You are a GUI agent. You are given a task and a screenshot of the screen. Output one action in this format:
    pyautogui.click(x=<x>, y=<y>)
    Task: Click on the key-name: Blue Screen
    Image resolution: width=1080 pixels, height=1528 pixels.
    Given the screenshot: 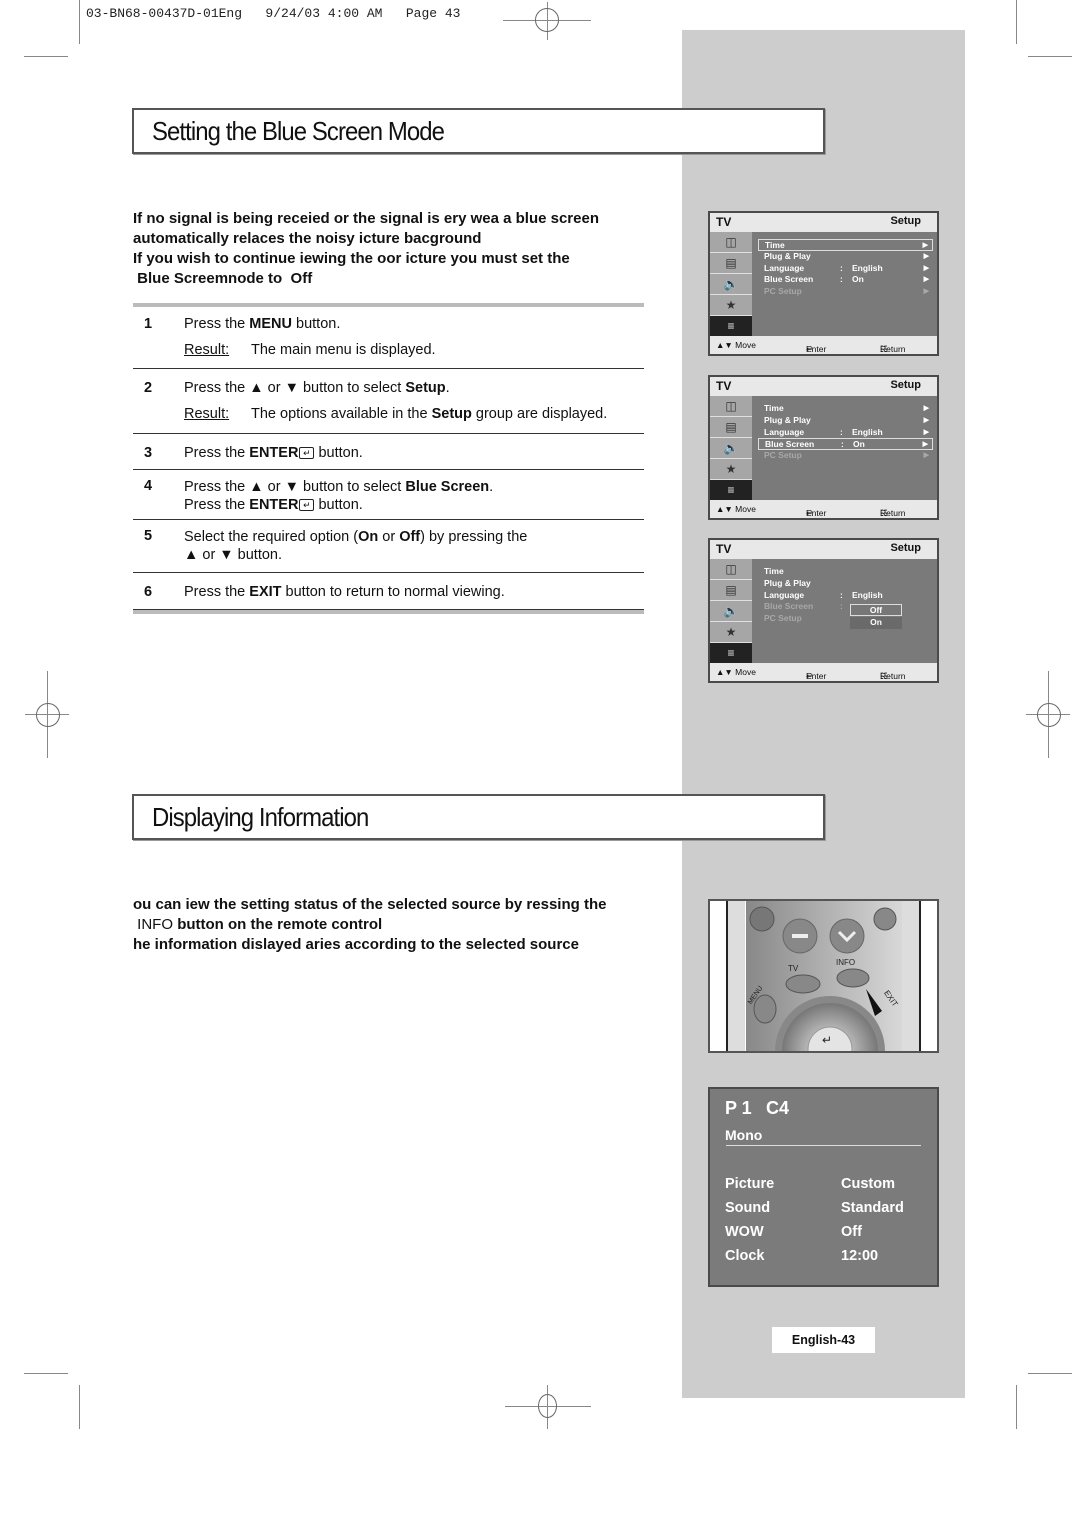 What is the action you would take?
    pyautogui.click(x=447, y=487)
    